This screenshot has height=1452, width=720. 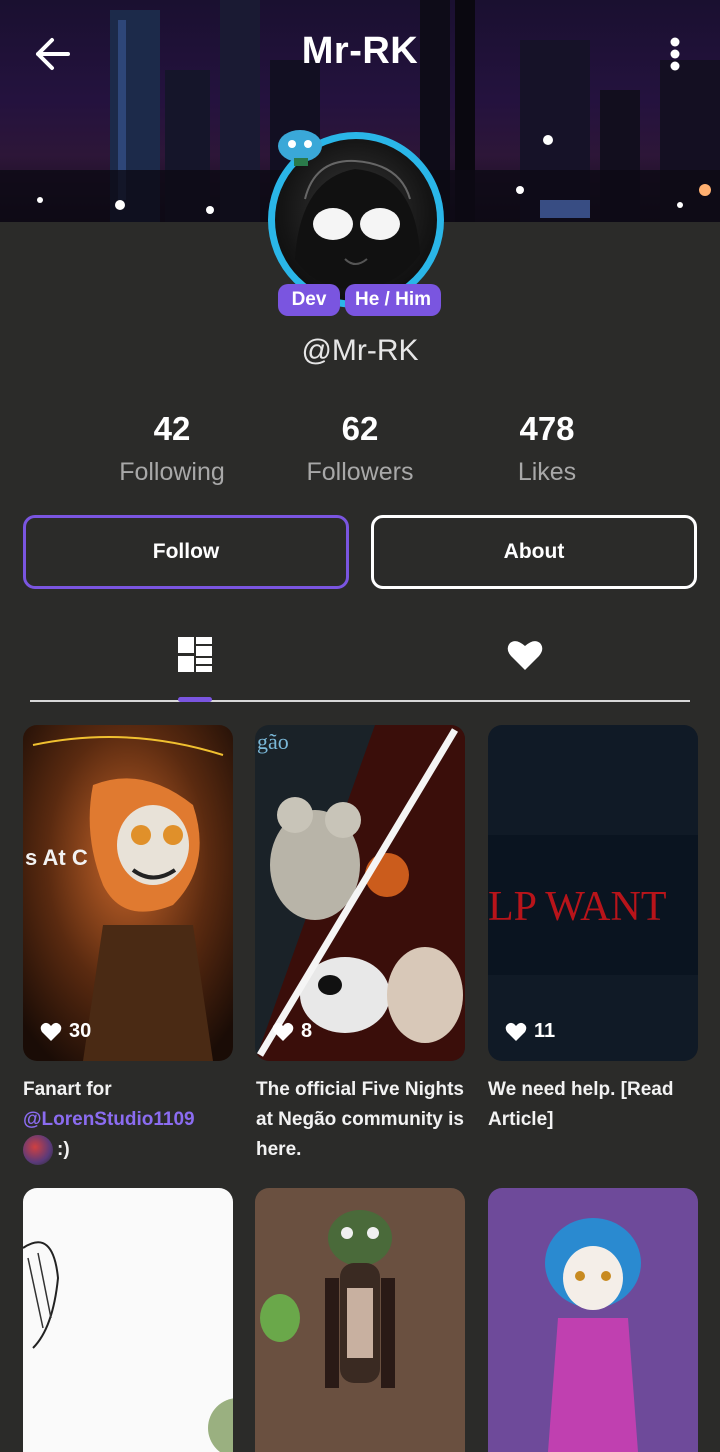 What do you see at coordinates (360, 428) in the screenshot?
I see `followers-count: 62` at bounding box center [360, 428].